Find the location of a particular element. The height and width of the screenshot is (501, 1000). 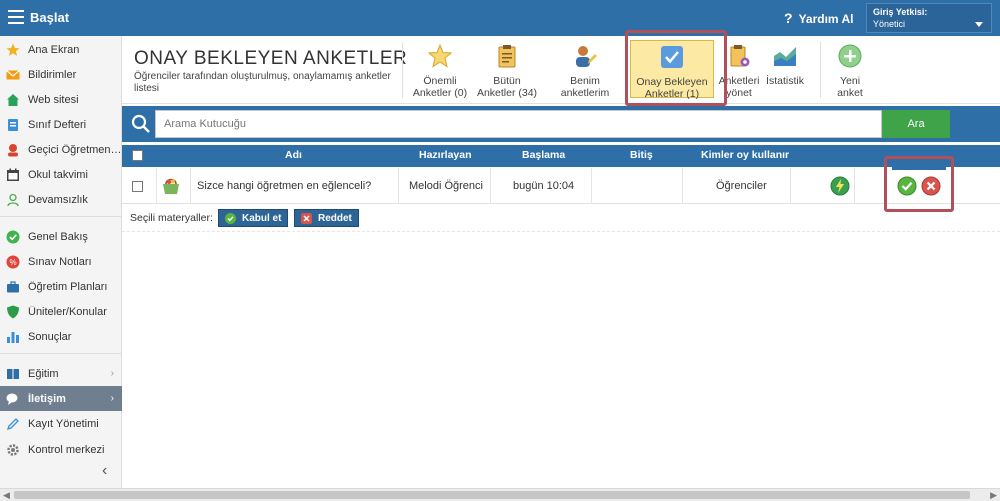

sidebar-item-label: Ana Ekran is located at coordinates (54, 49).